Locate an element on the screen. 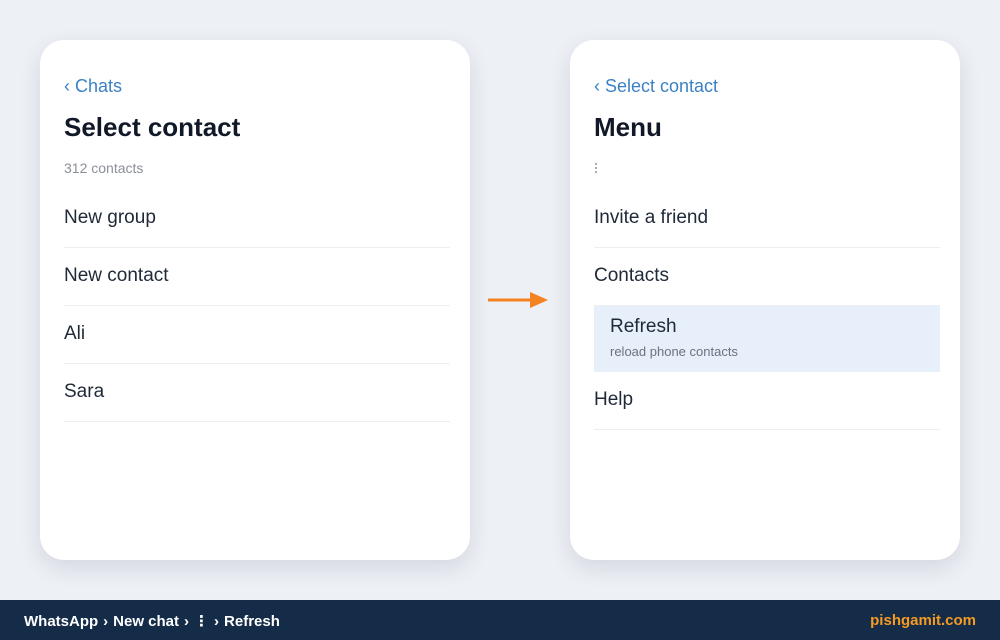 The image size is (1000, 640). breadcrumb: WhatsApp › New chat › ⋮ › Refresh is located at coordinates (152, 621).